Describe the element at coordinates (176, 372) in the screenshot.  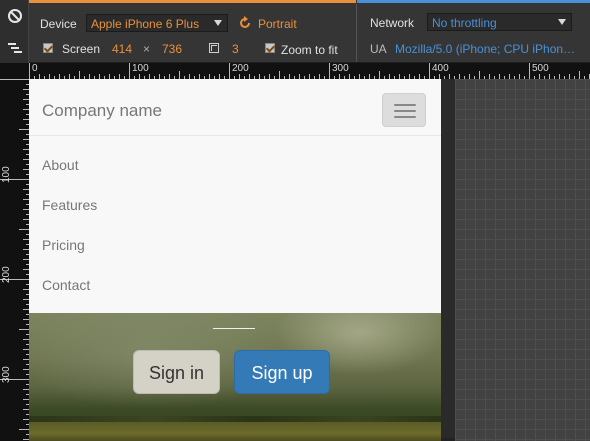
I see `sign-in-button: Sign in` at that location.